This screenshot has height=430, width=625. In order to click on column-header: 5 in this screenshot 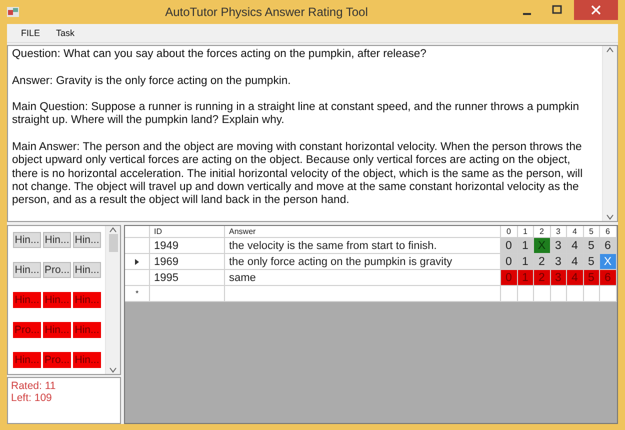, I will do `click(592, 232)`.